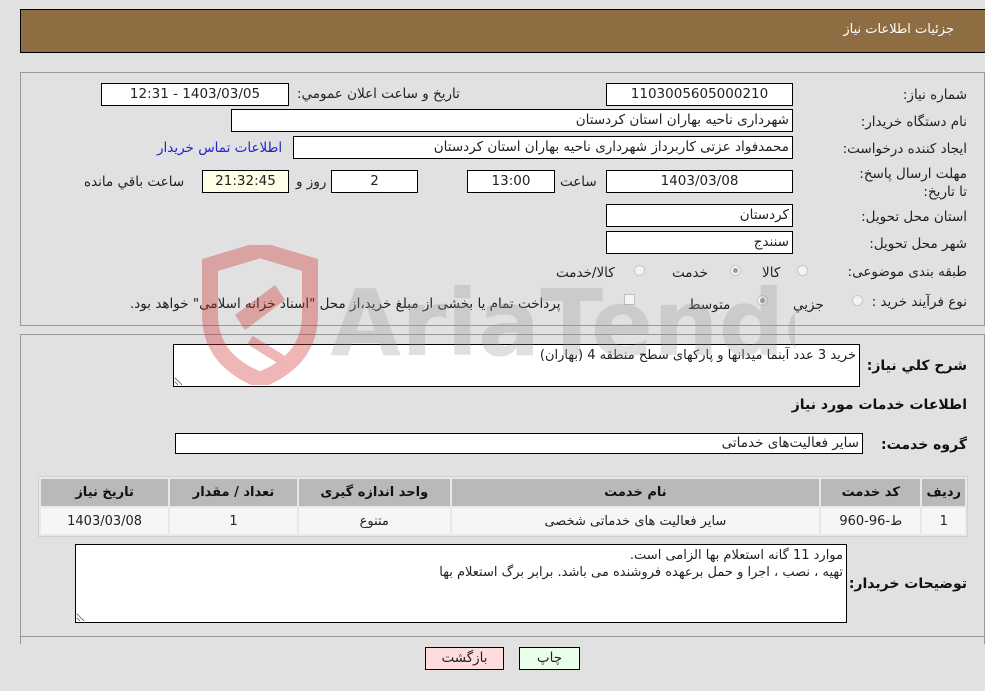 This screenshot has height=691, width=985. What do you see at coordinates (699, 181) in the screenshot?
I see `deadline-date-field: 1403/03/08` at bounding box center [699, 181].